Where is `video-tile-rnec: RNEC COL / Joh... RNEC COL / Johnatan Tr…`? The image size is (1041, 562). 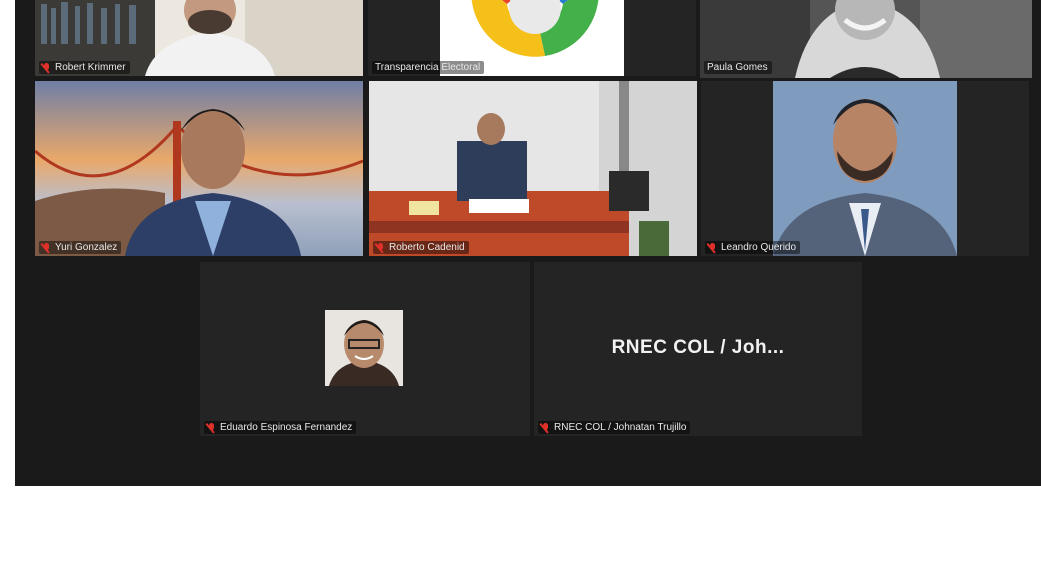 video-tile-rnec: RNEC COL / Joh... RNEC COL / Johnatan Tr… is located at coordinates (698, 349).